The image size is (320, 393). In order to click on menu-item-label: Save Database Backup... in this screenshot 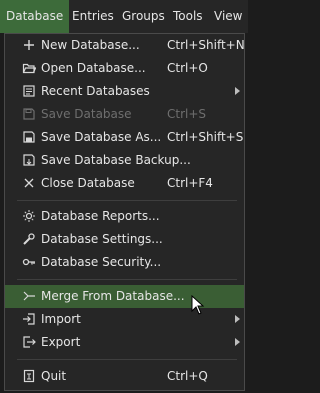, I will do `click(116, 160)`.